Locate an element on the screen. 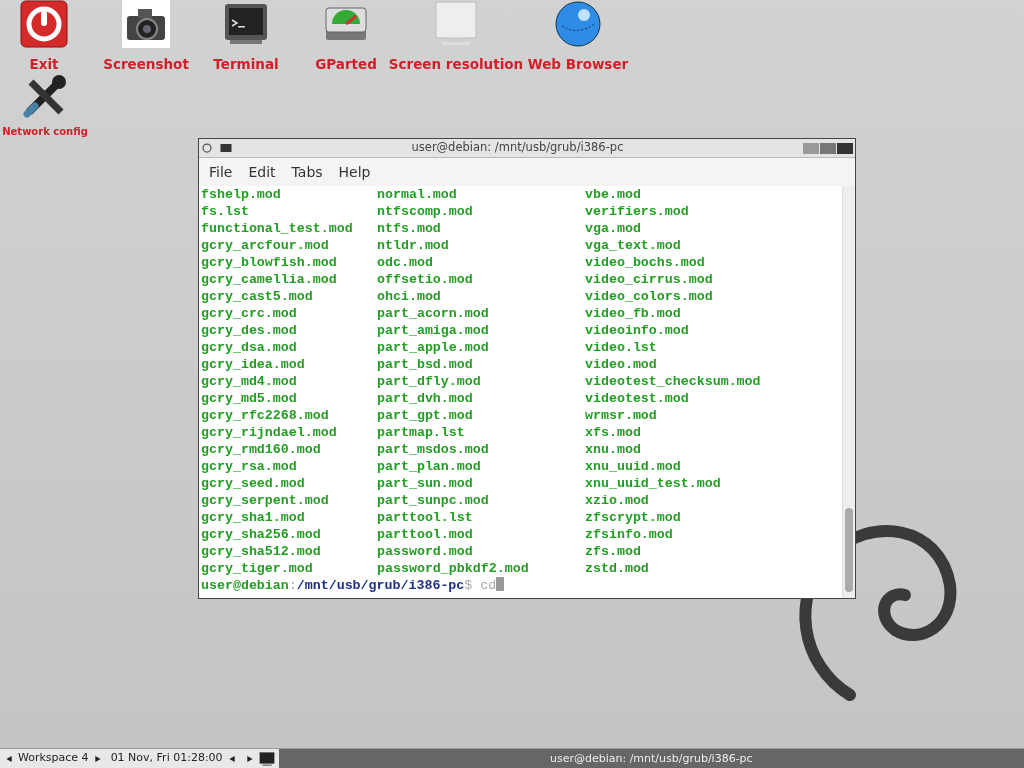 The image size is (1024, 768). file-name: video.lst is located at coordinates (621, 347).